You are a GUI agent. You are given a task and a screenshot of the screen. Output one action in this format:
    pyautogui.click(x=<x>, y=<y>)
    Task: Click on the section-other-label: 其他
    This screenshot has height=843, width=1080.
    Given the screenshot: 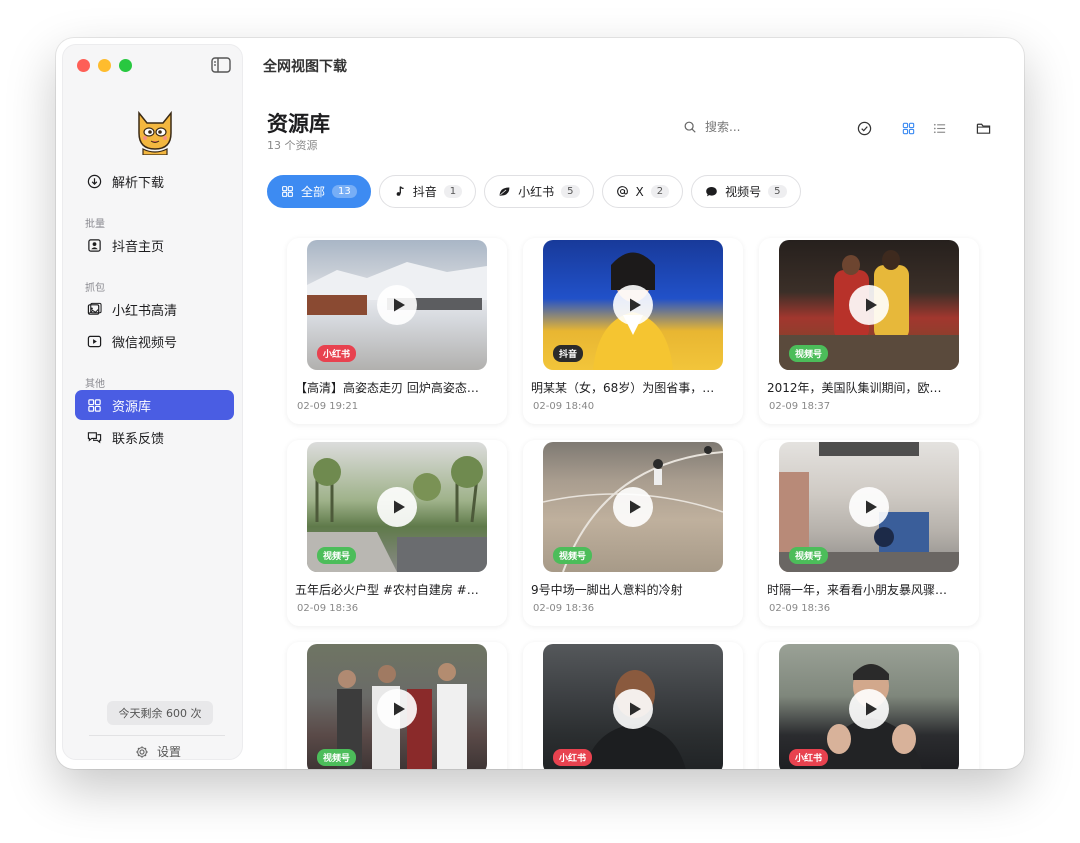 What is the action you would take?
    pyautogui.click(x=95, y=384)
    